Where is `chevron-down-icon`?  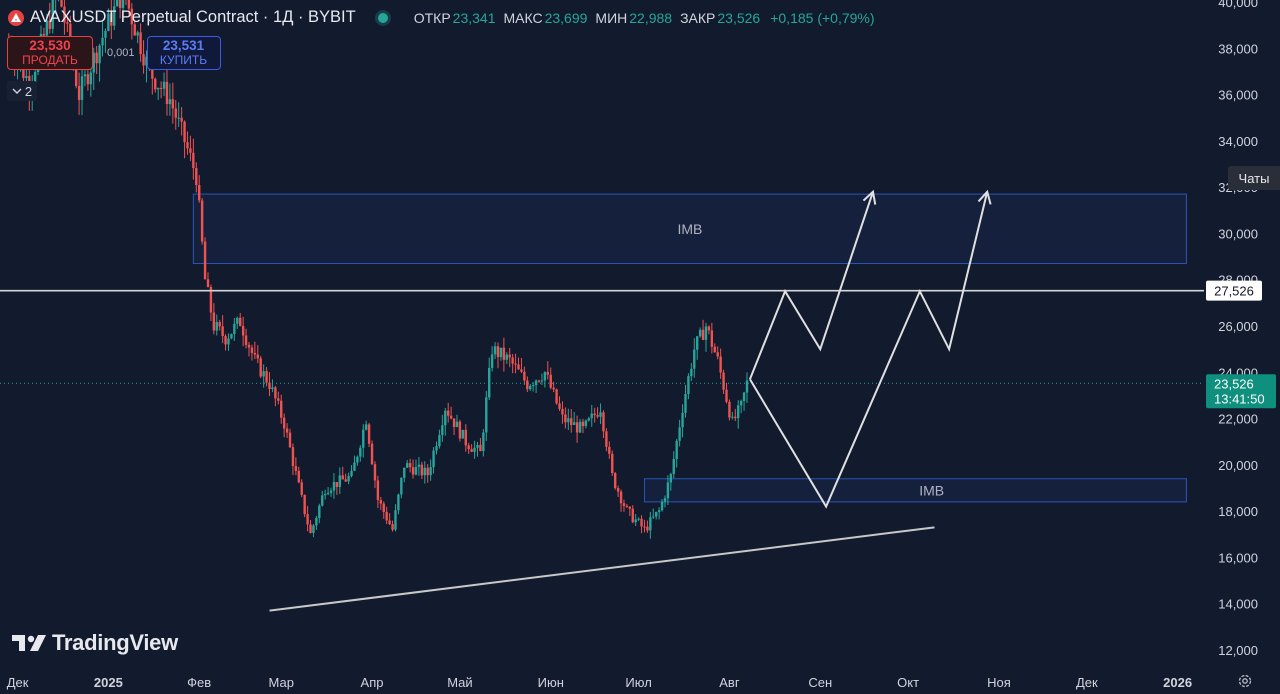 chevron-down-icon is located at coordinates (17, 91).